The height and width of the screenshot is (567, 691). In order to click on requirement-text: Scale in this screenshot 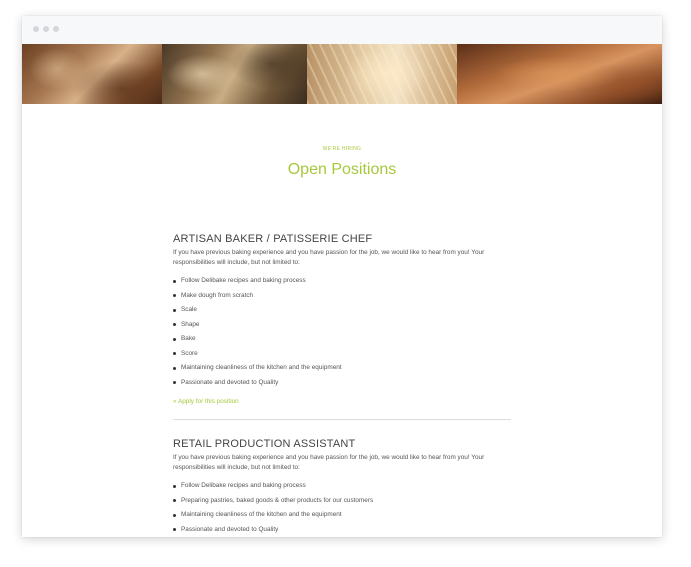, I will do `click(189, 309)`.